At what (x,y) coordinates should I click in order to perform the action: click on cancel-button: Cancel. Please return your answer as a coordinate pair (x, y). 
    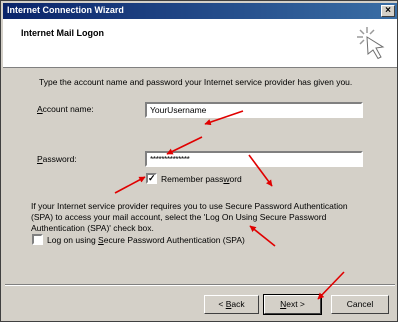
    Looking at the image, I should click on (360, 304).